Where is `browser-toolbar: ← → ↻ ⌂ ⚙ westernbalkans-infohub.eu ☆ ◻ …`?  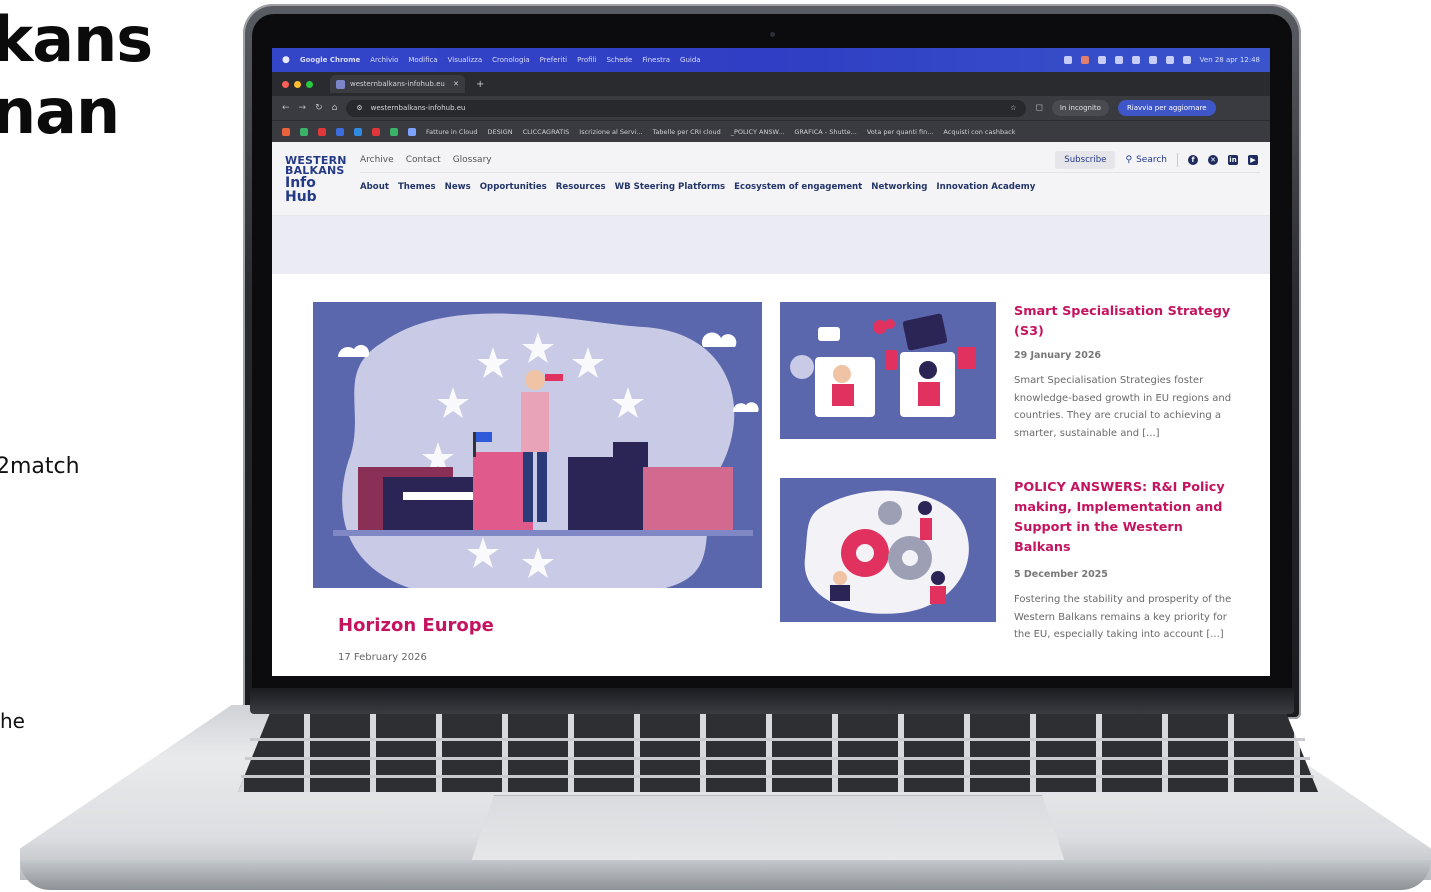 browser-toolbar: ← → ↻ ⌂ ⚙ westernbalkans-infohub.eu ☆ ◻ … is located at coordinates (771, 108).